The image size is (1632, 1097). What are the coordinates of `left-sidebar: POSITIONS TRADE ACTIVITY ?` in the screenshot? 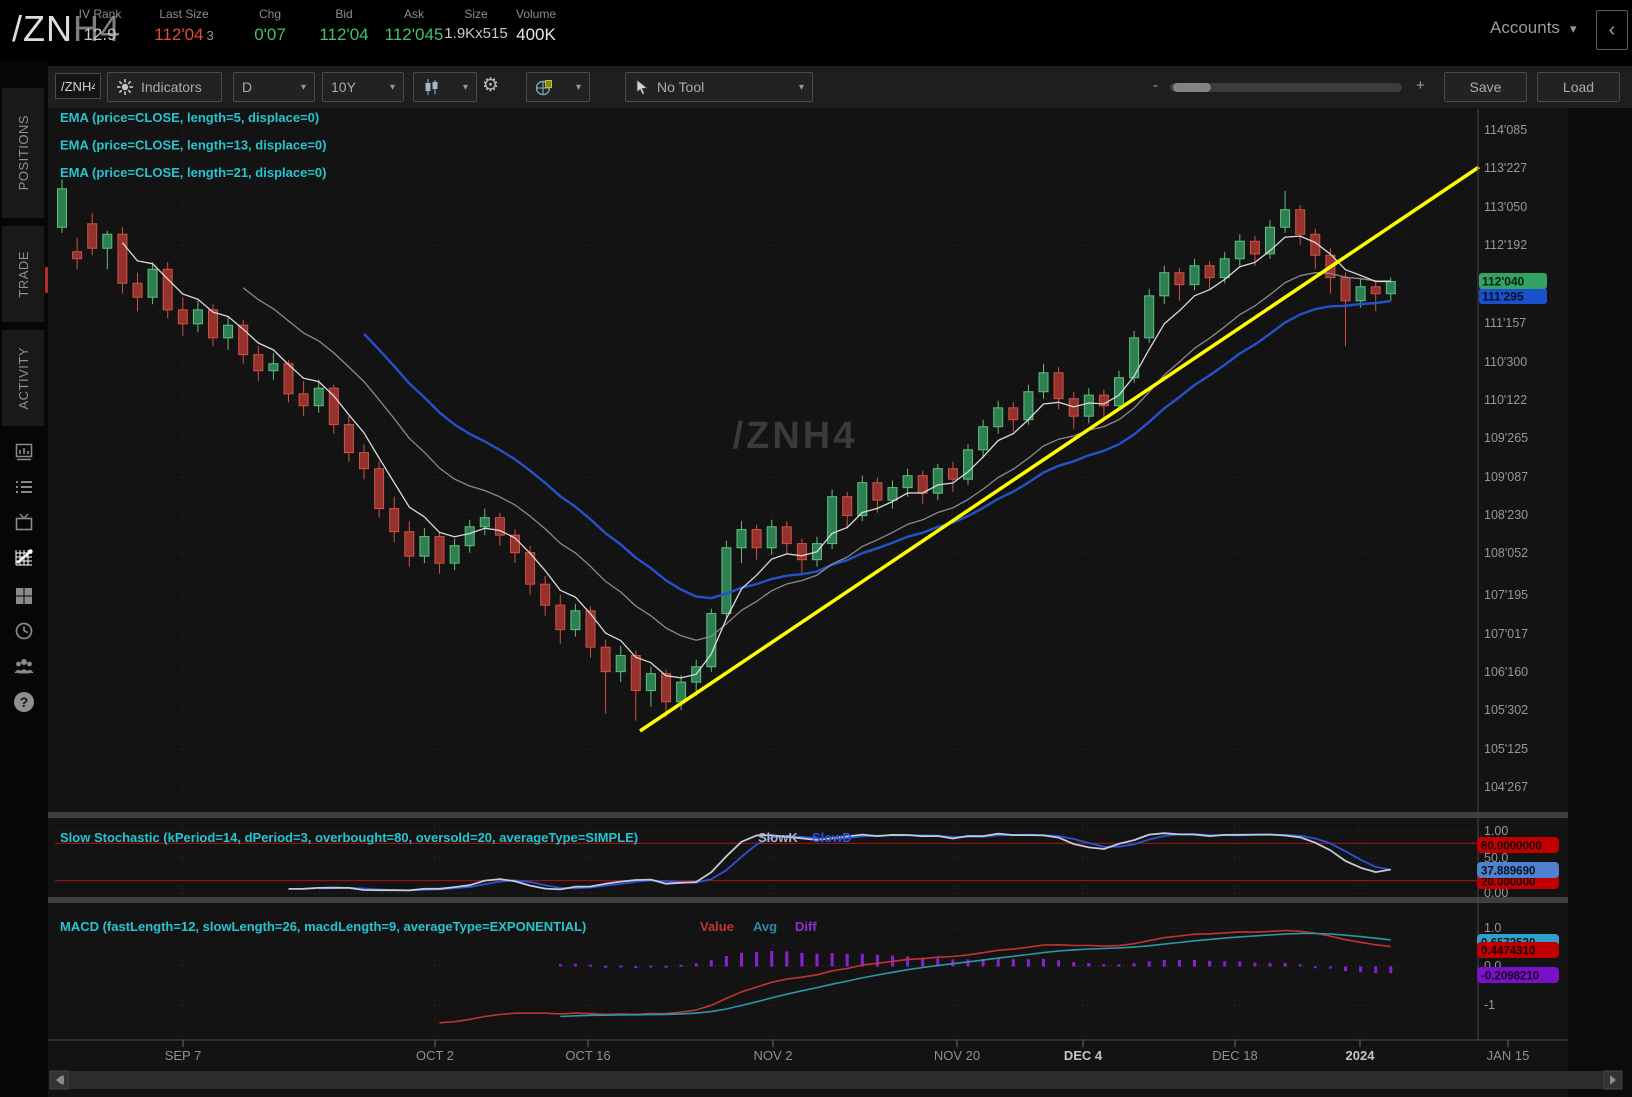 It's located at (24, 578).